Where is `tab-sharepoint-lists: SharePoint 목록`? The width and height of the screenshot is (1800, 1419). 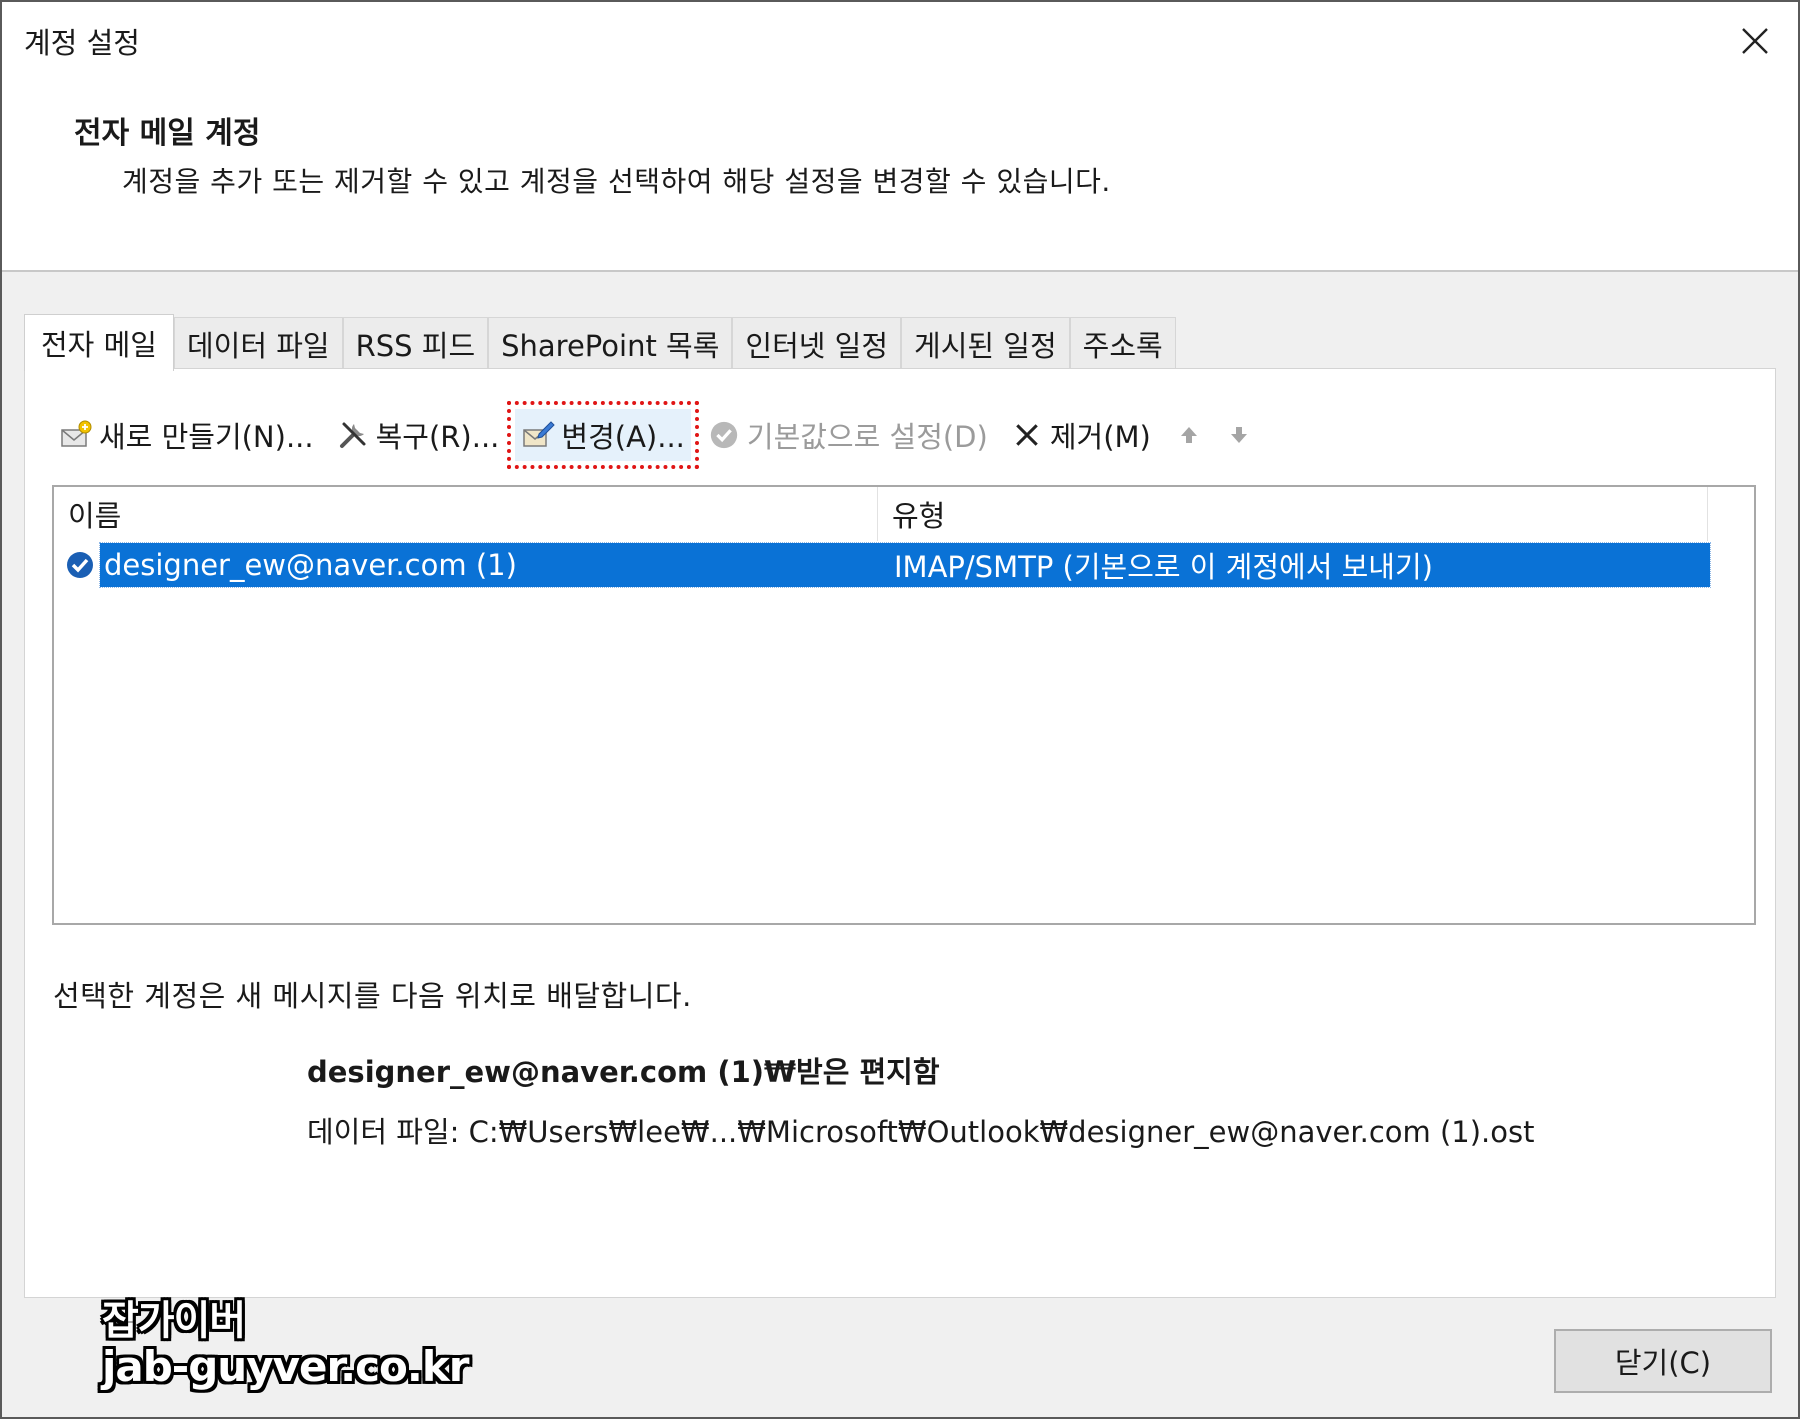
tab-sharepoint-lists: SharePoint 목록 is located at coordinates (610, 343).